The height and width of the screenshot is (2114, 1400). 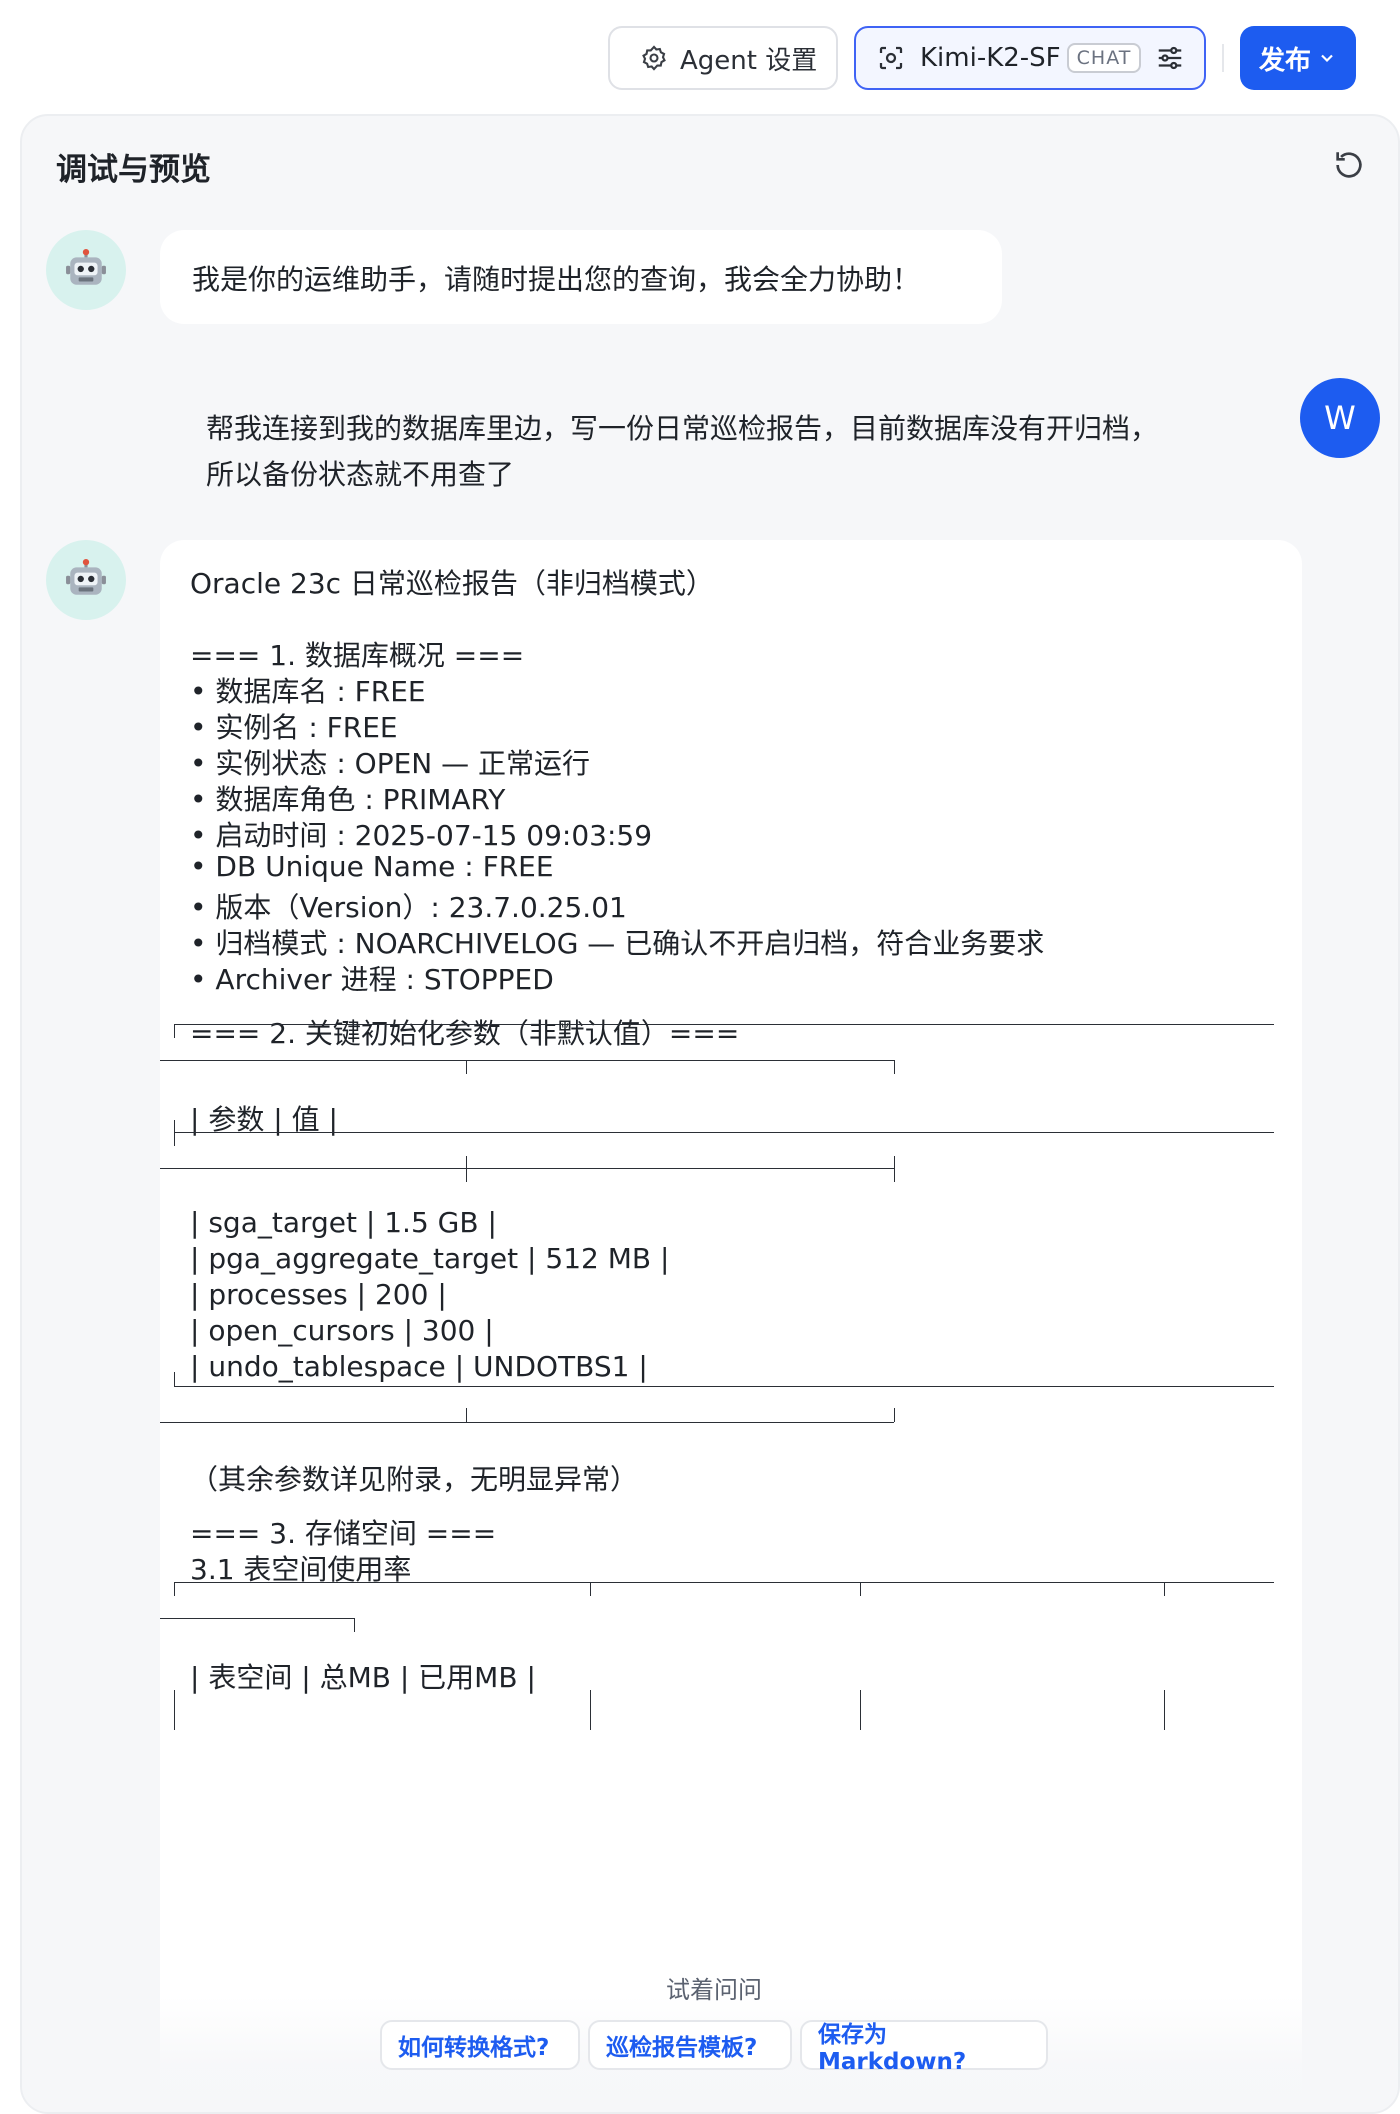 I want to click on suggestion-chip: 保存为Markdown?, so click(x=924, y=2047).